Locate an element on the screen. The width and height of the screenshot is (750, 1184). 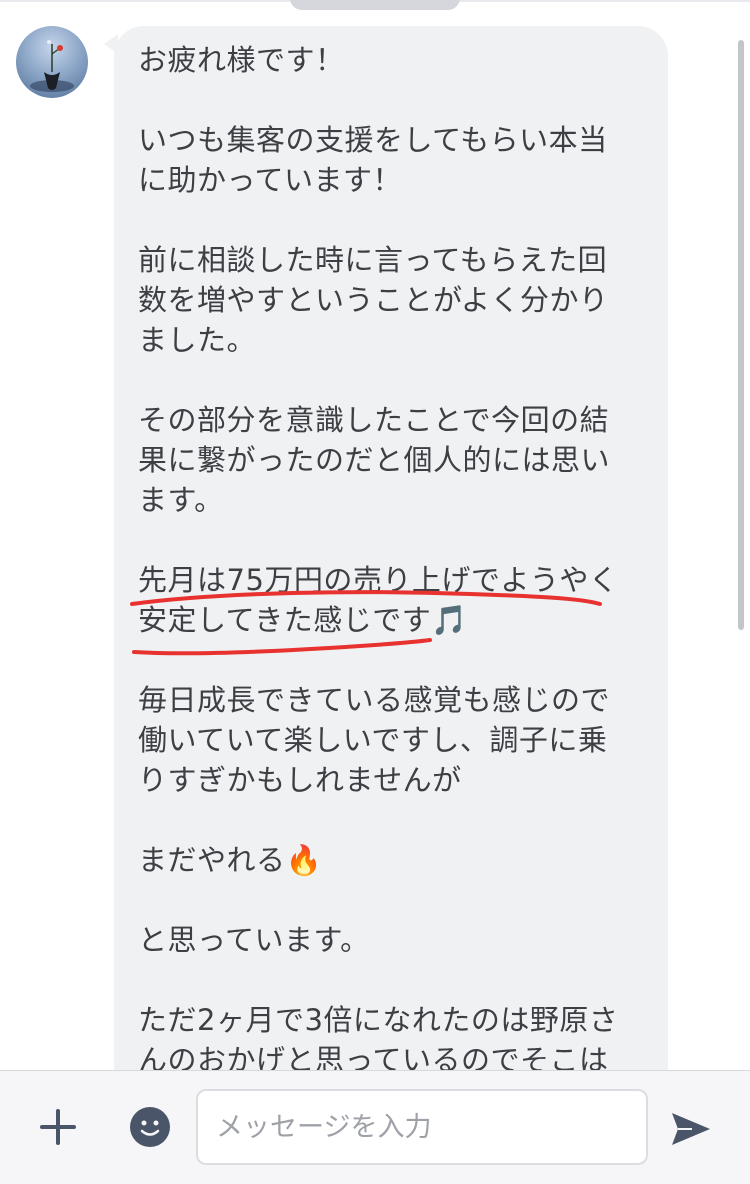
message-line: ただ2ヶ月で3倍になれたのは野原さ is located at coordinates (378, 1020).